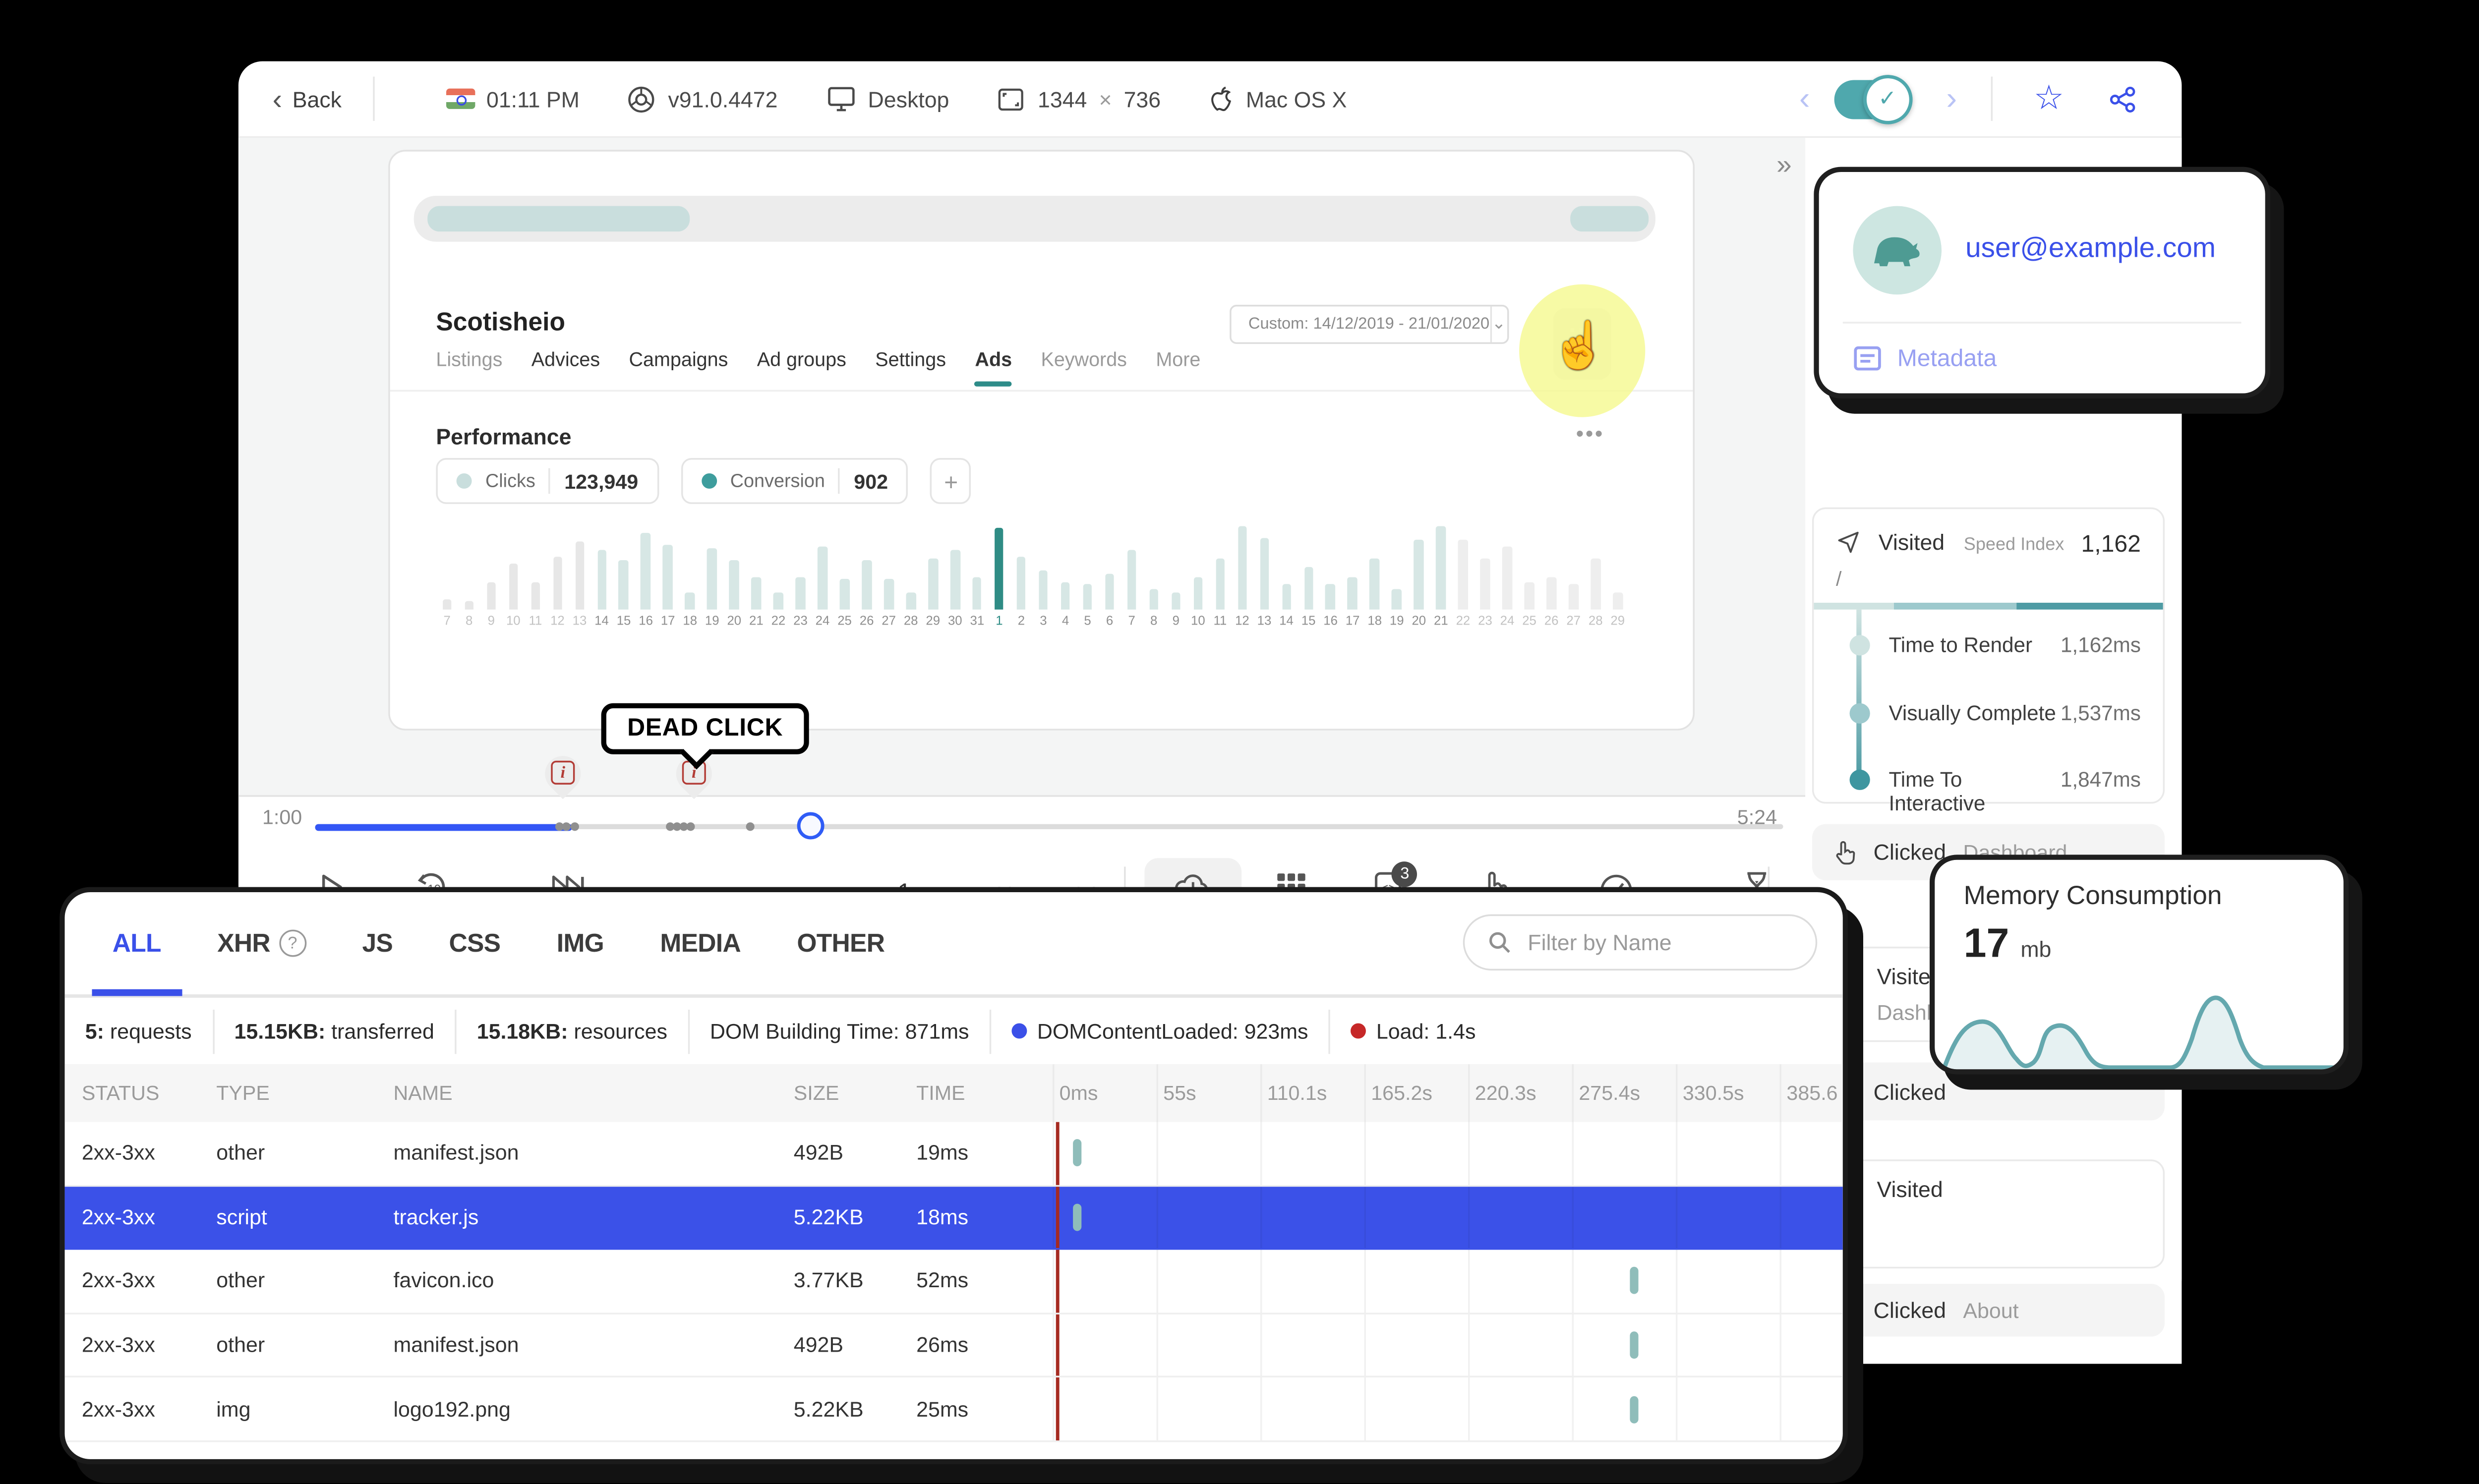 The image size is (2479, 1484). I want to click on cell-type: script, so click(241, 1217).